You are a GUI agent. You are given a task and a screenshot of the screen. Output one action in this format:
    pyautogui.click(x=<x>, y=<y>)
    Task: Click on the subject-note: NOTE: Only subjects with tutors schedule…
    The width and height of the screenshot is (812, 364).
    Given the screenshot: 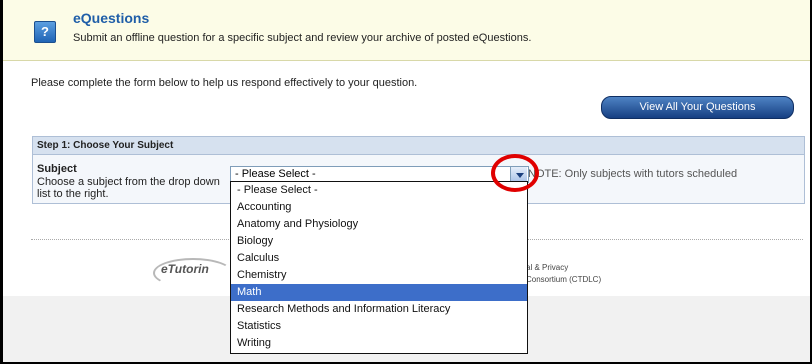 What is the action you would take?
    pyautogui.click(x=633, y=174)
    